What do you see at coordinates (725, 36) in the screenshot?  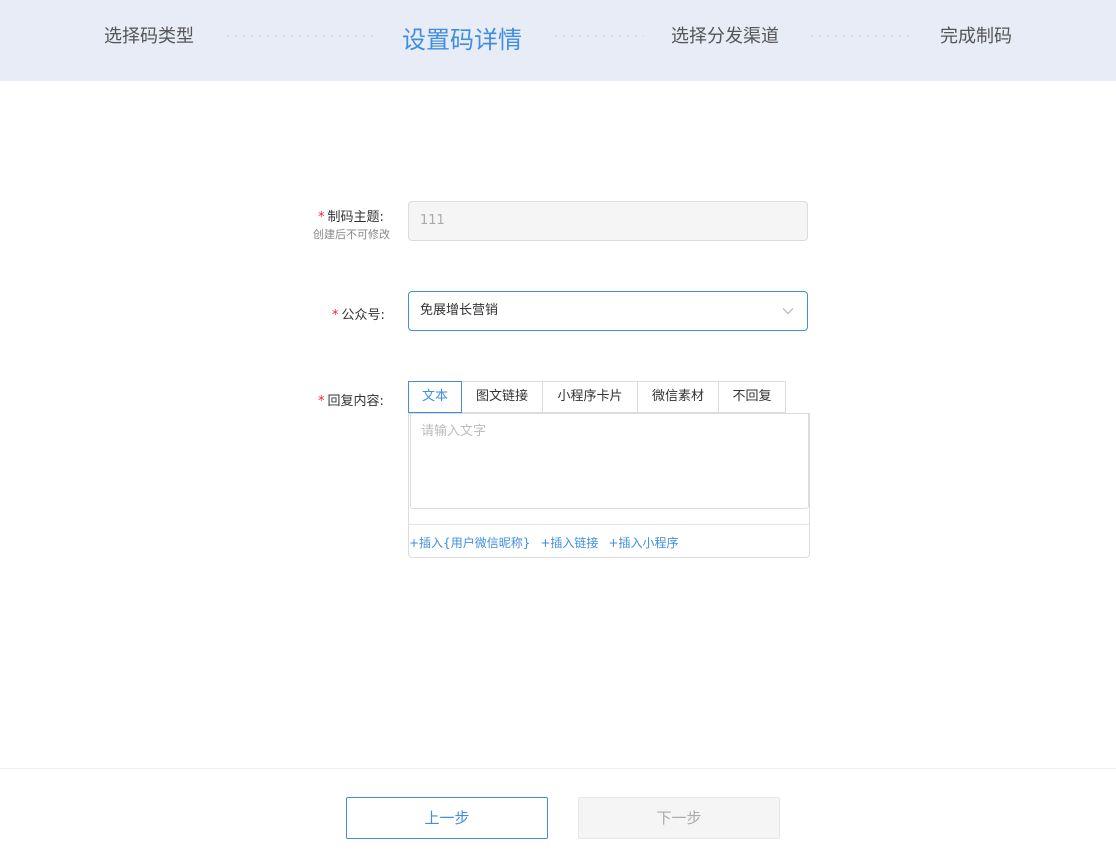 I see `step-choose-channel: 选择分发渠道` at bounding box center [725, 36].